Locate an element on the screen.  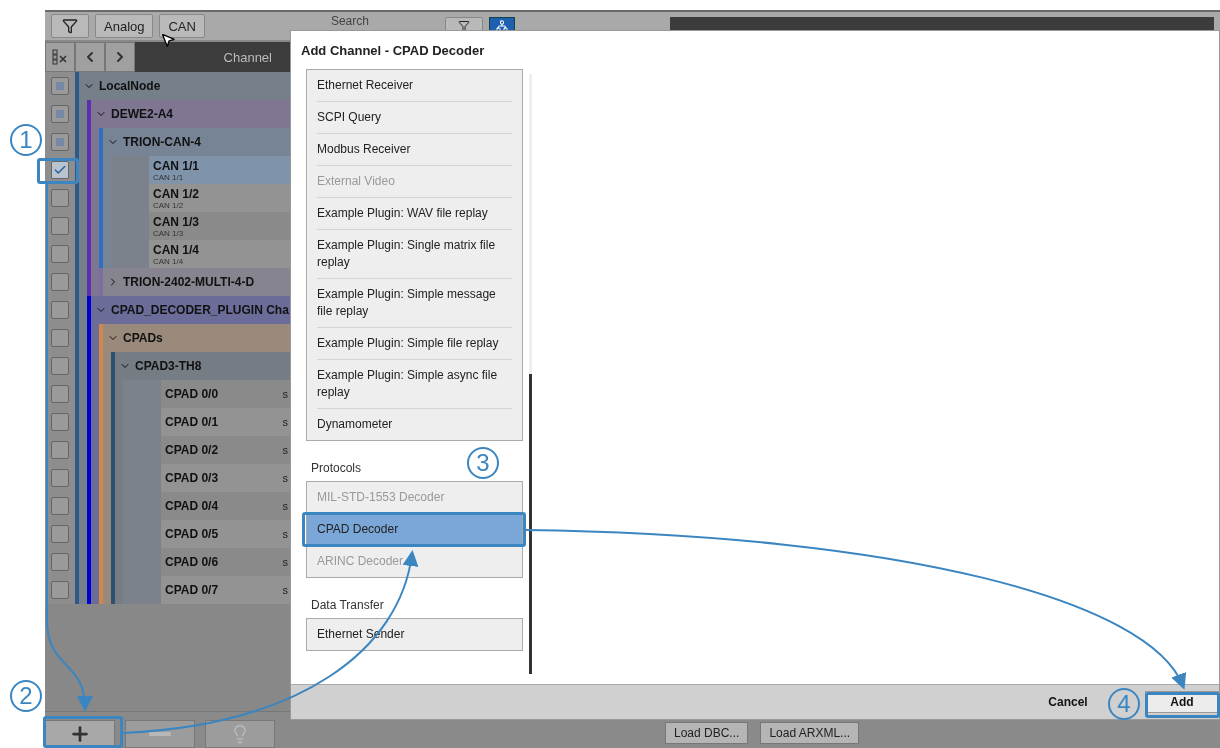
channel-row: CAN 1/4 CAN 1/4 is located at coordinates (200, 254).